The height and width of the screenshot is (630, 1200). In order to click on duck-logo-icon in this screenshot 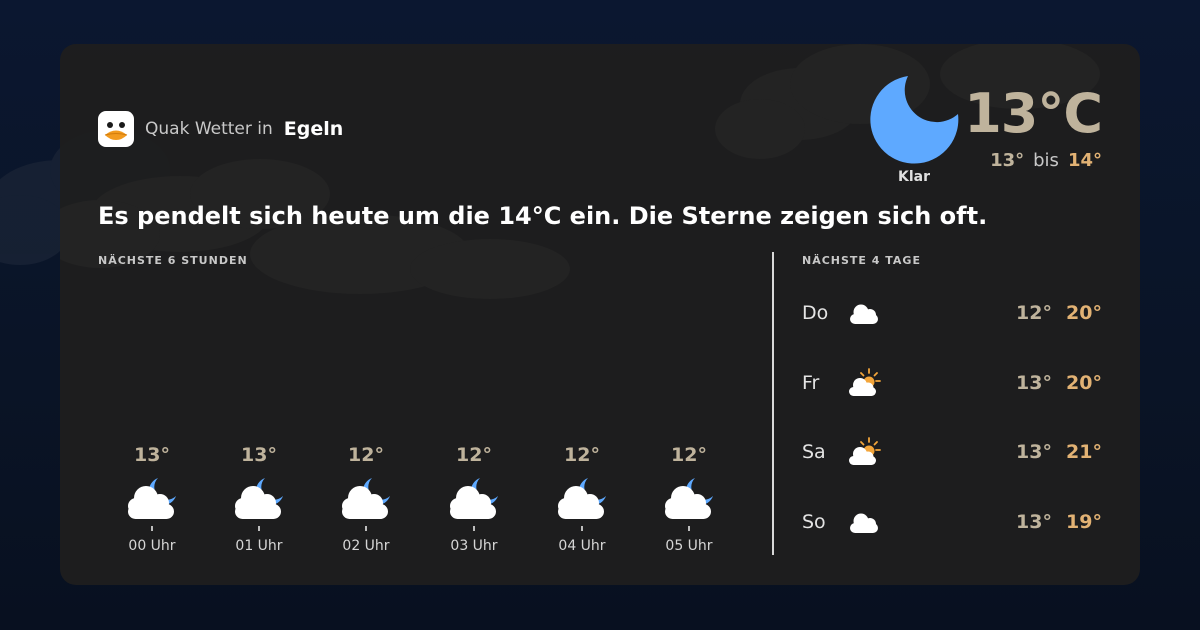, I will do `click(116, 129)`.